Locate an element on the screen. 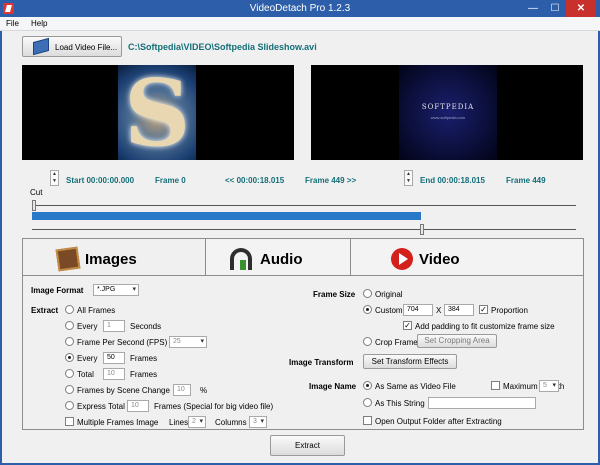 The height and width of the screenshot is (465, 600). extract-label: Extract is located at coordinates (45, 310).